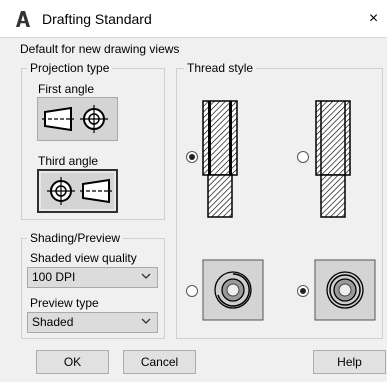 The height and width of the screenshot is (382, 387). I want to click on shading-preview-legend: Shading/Preview, so click(75, 238).